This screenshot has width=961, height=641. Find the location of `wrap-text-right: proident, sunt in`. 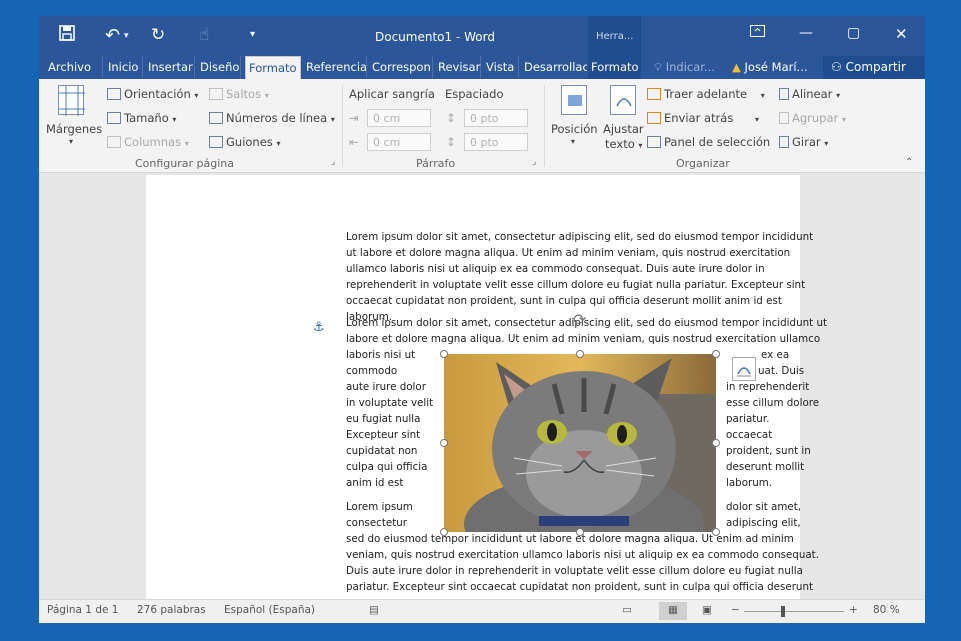

wrap-text-right: proident, sunt in is located at coordinates (768, 451).